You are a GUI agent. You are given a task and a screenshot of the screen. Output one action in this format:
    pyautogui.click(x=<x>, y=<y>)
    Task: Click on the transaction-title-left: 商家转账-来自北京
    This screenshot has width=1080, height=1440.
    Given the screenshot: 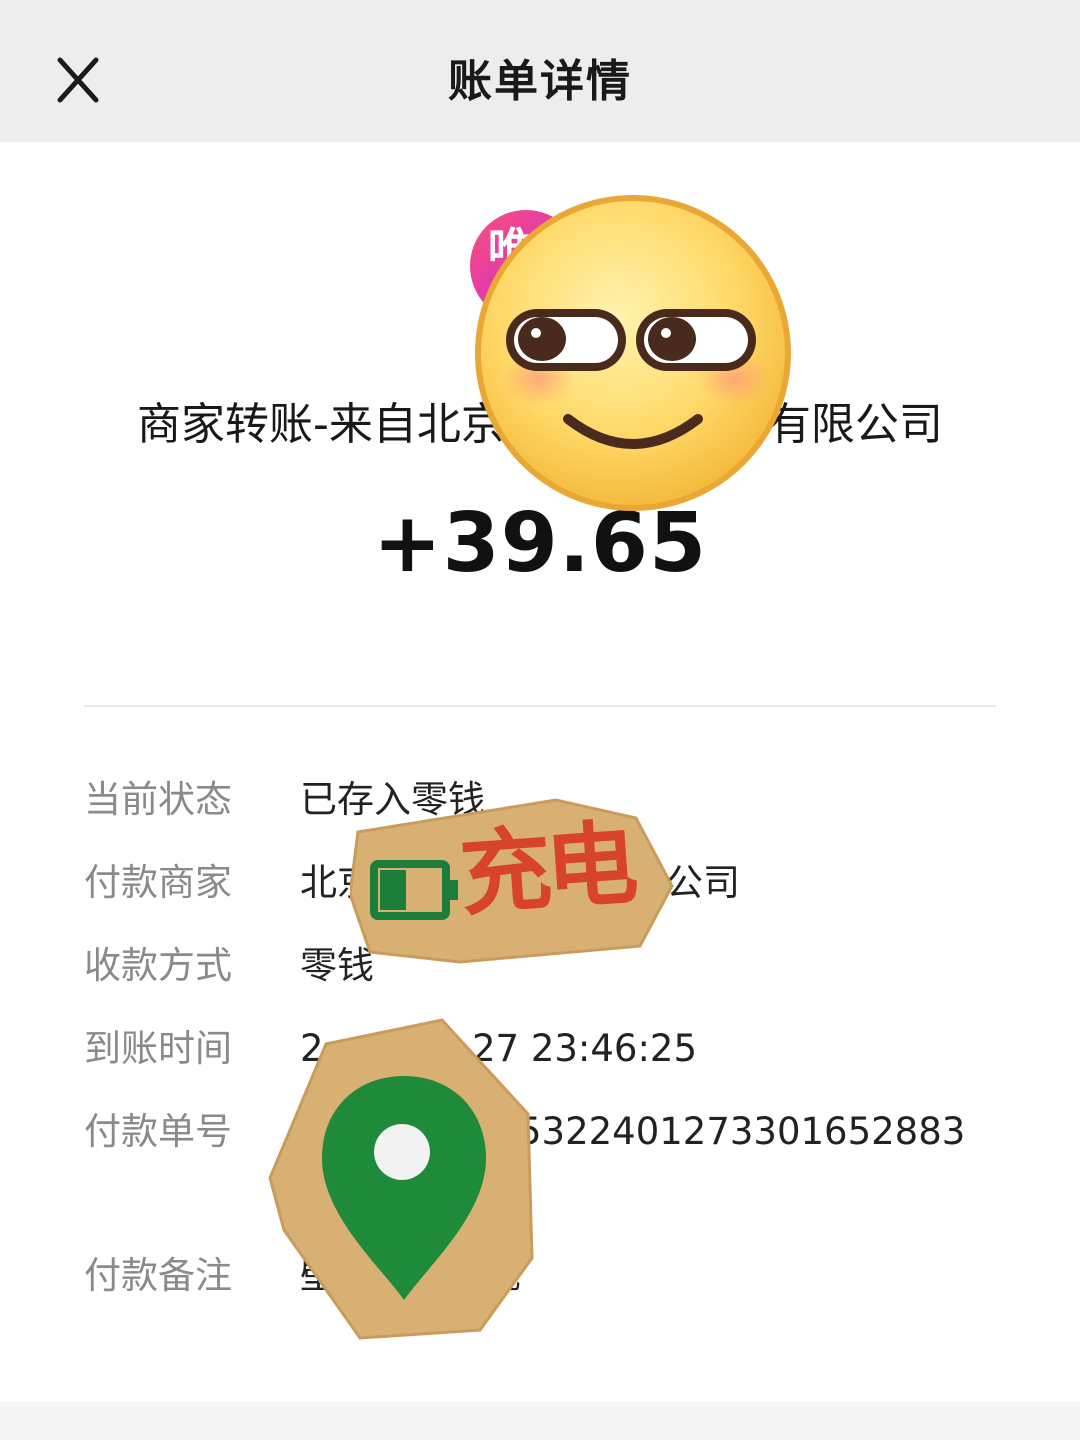 What is the action you would take?
    pyautogui.click(x=321, y=424)
    